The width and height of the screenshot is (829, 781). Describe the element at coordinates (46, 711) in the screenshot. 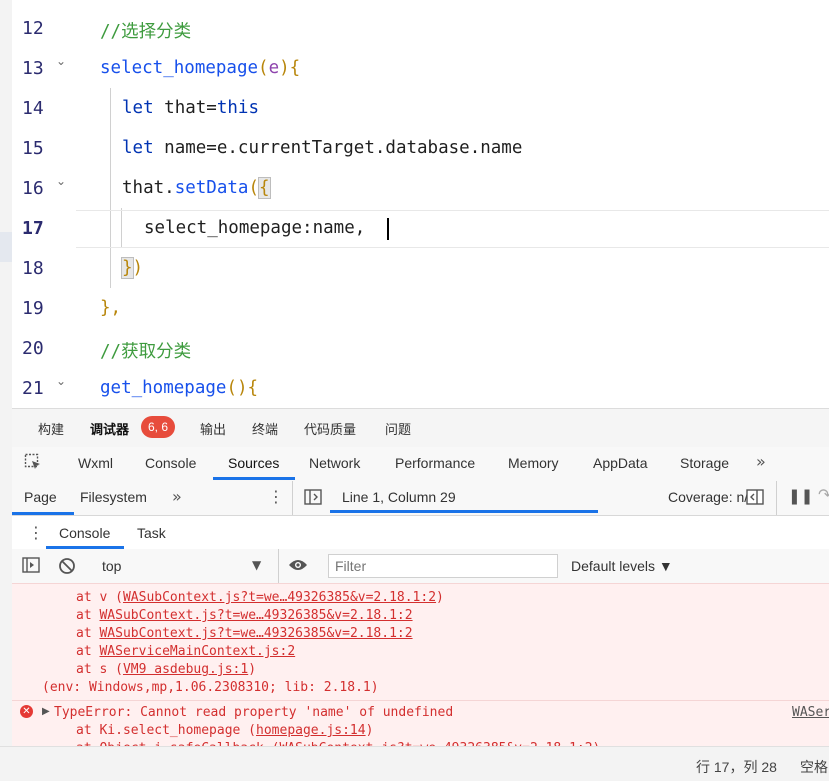

I see `expand-triangle-icon: ▶` at that location.